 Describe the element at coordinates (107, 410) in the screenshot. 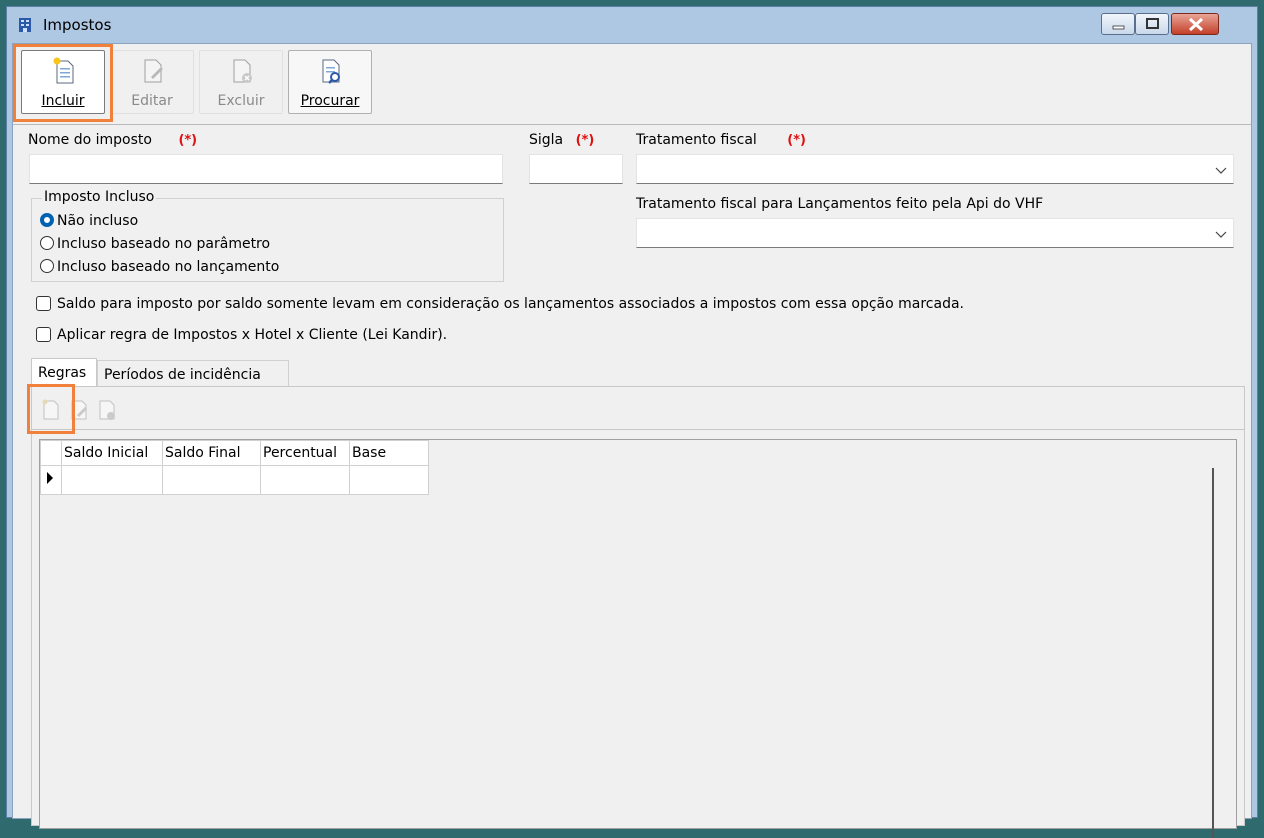

I see `delete-rule-icon` at that location.